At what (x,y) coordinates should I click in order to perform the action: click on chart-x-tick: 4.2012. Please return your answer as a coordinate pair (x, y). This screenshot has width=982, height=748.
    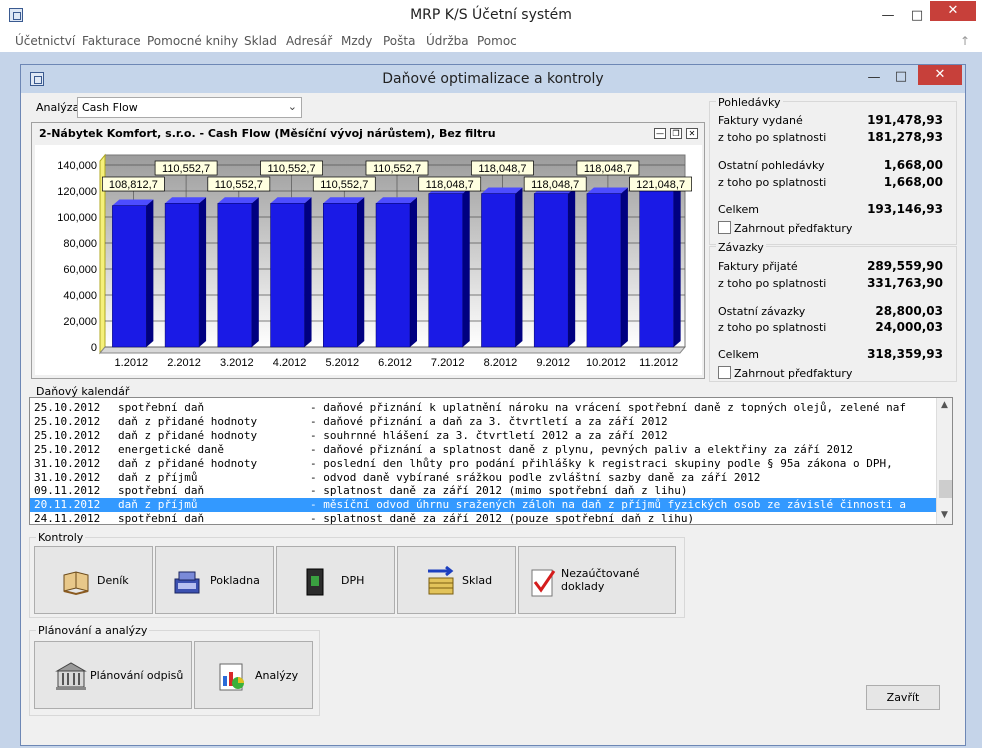
    Looking at the image, I should click on (290, 363).